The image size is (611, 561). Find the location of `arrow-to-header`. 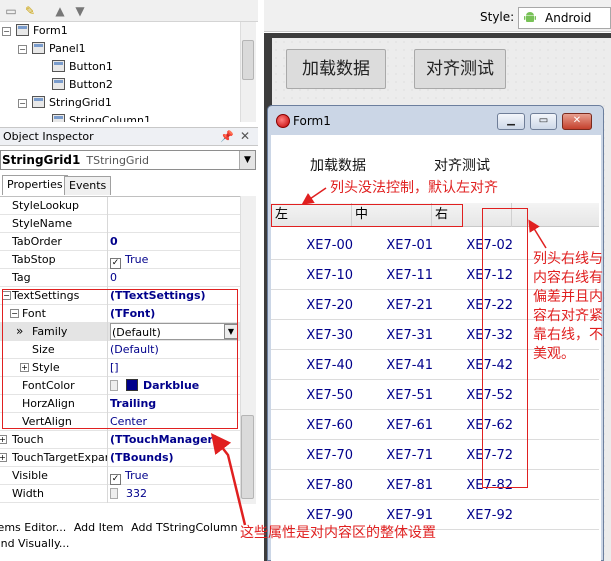

arrow-to-header is located at coordinates (314, 196).